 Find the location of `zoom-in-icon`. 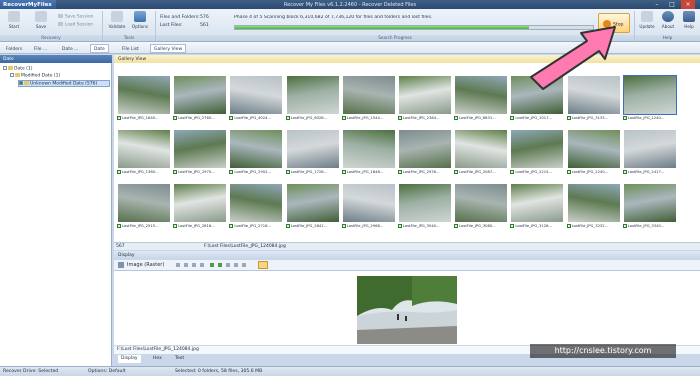

zoom-in-icon is located at coordinates (178, 265).